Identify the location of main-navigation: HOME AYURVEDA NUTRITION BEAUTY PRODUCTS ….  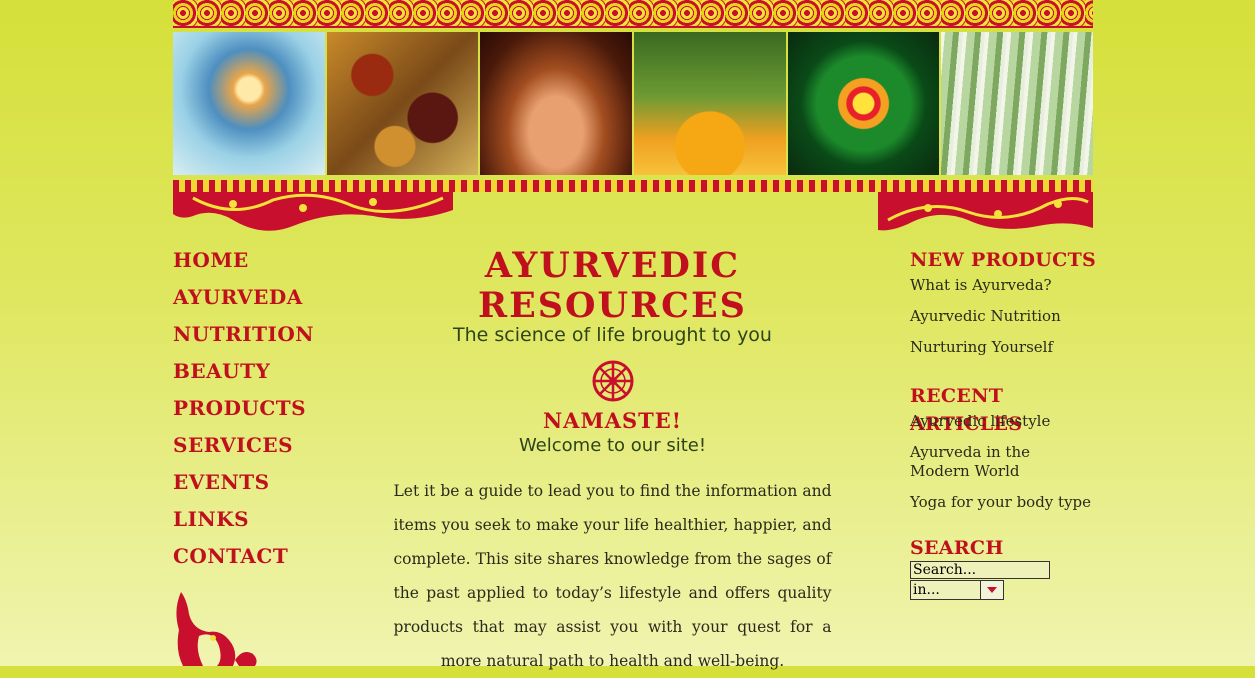
(248, 412).